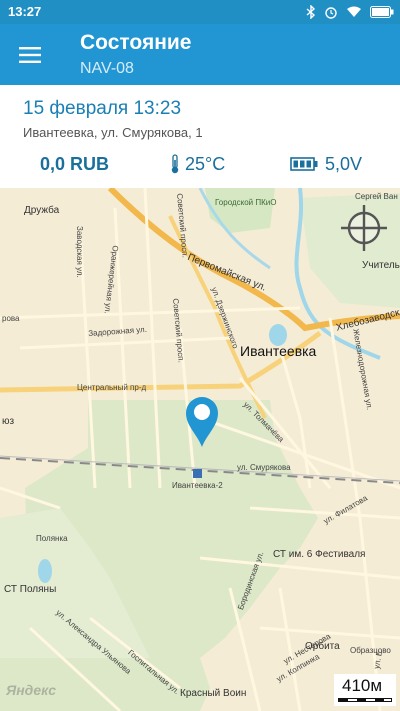 The height and width of the screenshot is (711, 400). What do you see at coordinates (278, 351) in the screenshot?
I see `map-label-ivanteevka: Ивантеевка` at bounding box center [278, 351].